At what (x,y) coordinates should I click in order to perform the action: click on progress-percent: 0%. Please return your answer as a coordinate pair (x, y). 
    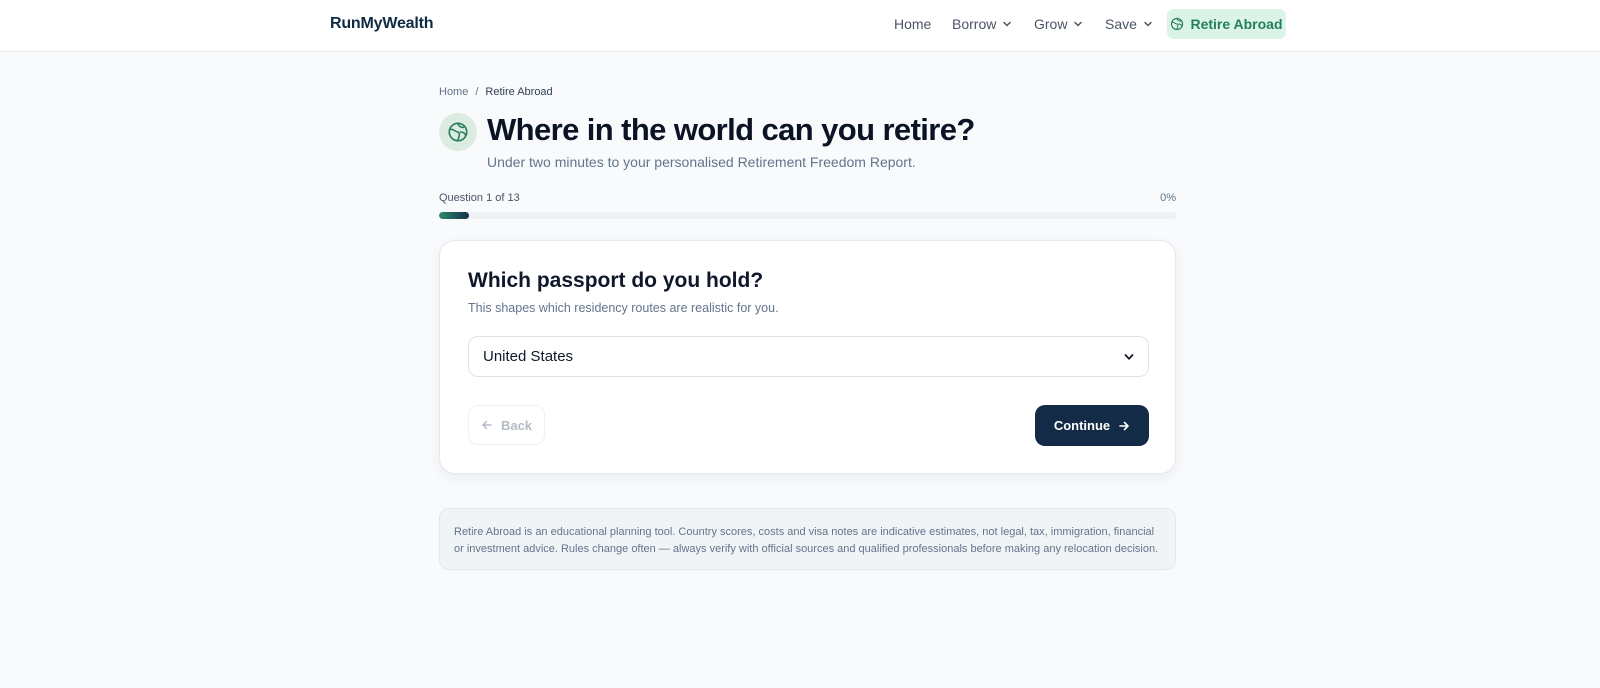
    Looking at the image, I should click on (1168, 198).